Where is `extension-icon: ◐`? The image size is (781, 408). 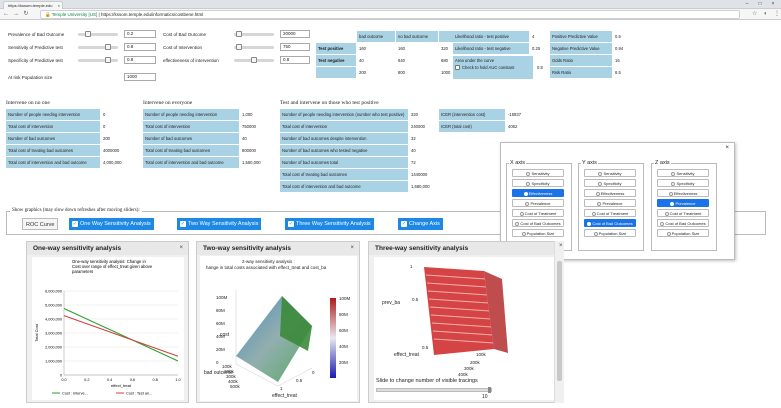 extension-icon: ◐ is located at coordinates (766, 14).